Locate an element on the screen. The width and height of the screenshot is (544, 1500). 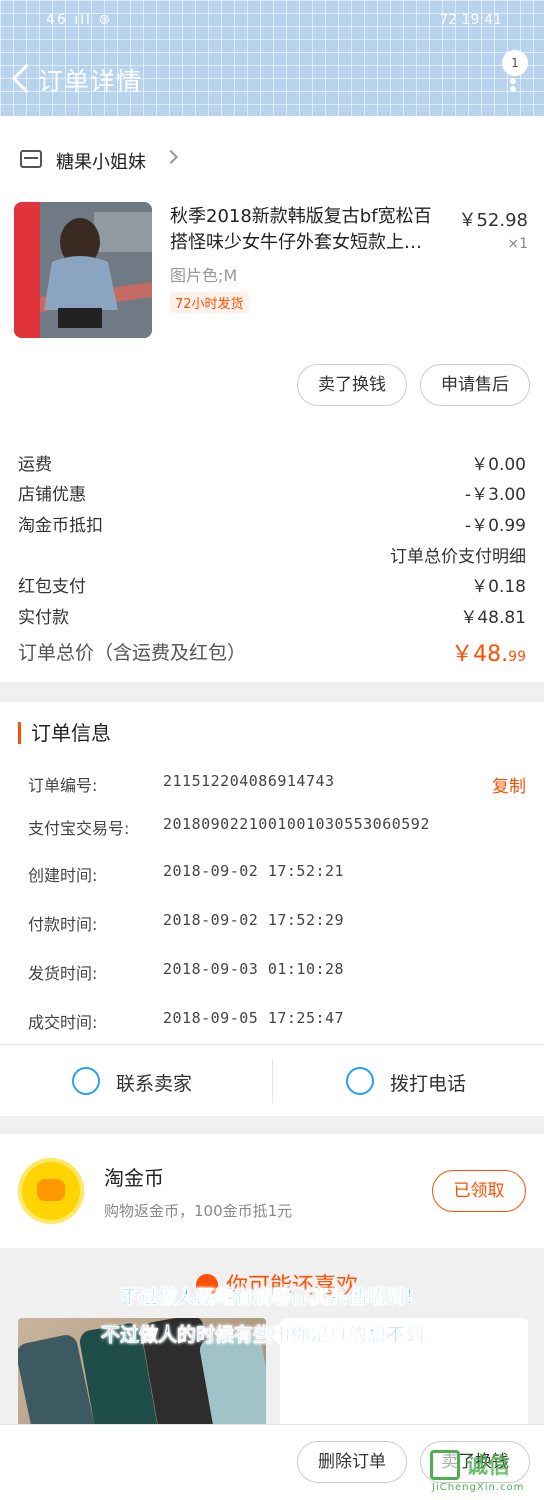
subtitle-overlay-line1: 不过做人既嘅有滴嘢你真系估唔到！ is located at coordinates (272, 1297).